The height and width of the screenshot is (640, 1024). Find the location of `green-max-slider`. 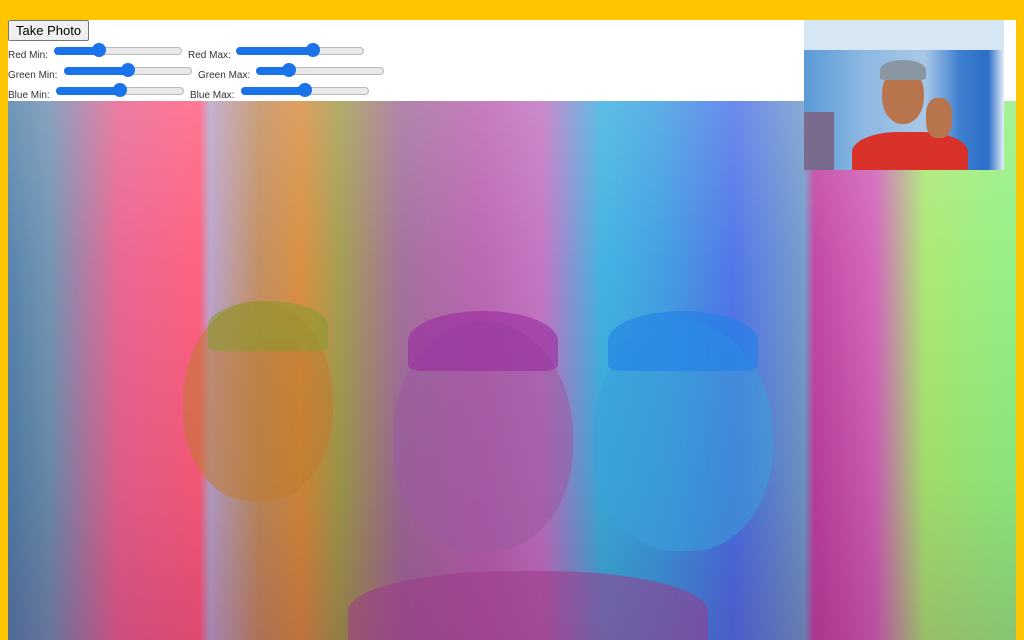

green-max-slider is located at coordinates (320, 70).